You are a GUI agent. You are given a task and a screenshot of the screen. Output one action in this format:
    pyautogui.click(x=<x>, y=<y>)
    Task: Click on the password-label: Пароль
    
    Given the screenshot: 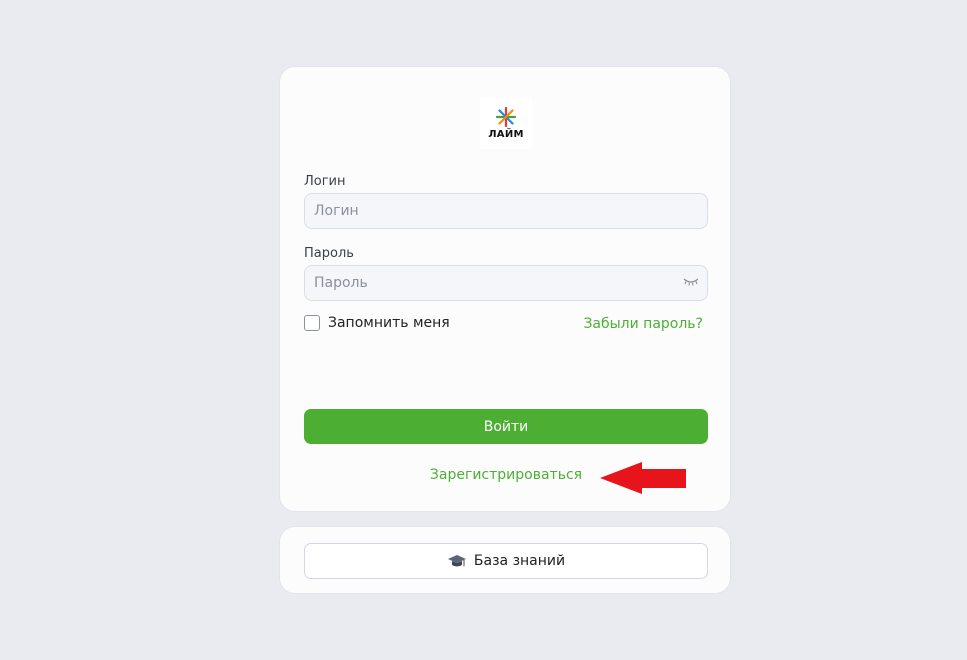 What is the action you would take?
    pyautogui.click(x=329, y=253)
    